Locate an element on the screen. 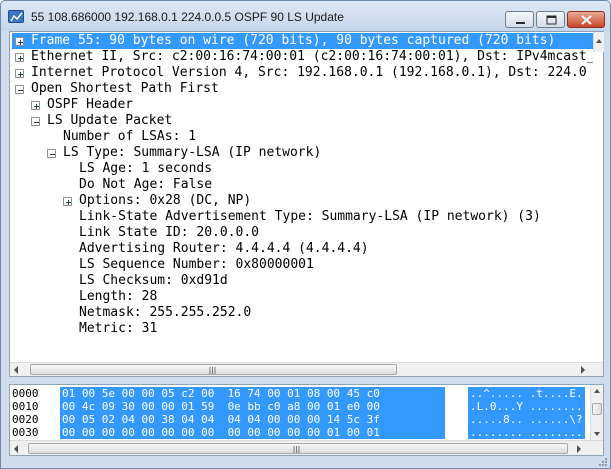  tree-row-ls-sequence-number: LS Sequence Number: 0x80000001 is located at coordinates (326, 265).